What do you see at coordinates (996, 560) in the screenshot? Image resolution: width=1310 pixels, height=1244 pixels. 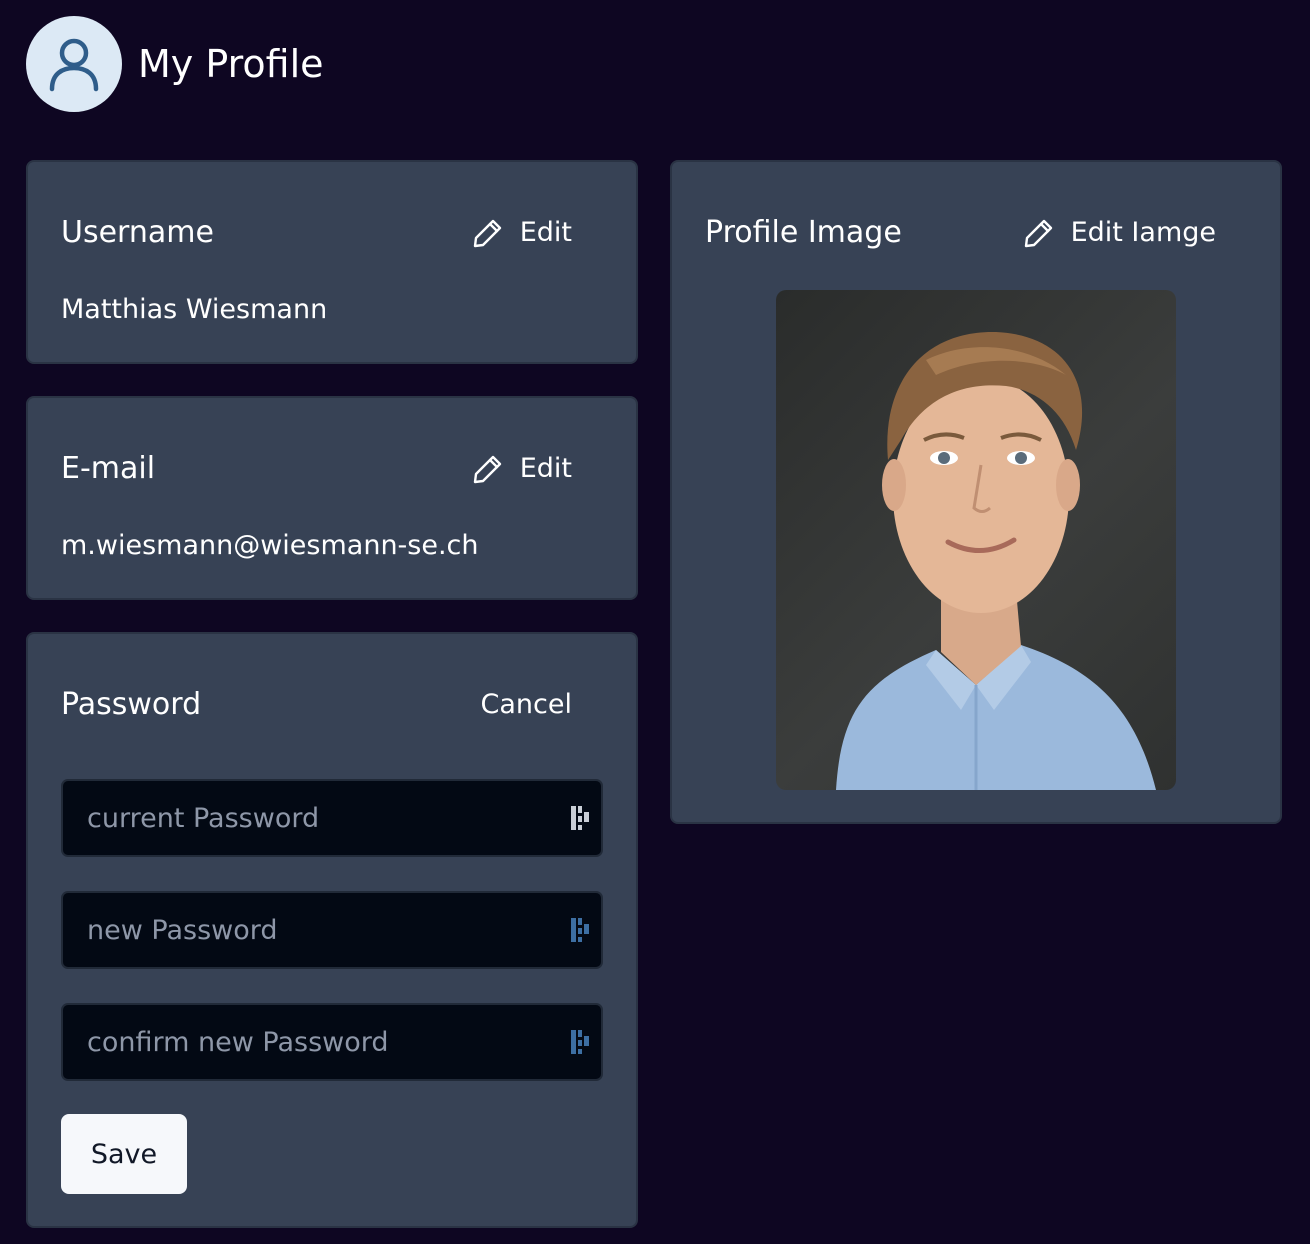 I see `profile-photo-illustration` at bounding box center [996, 560].